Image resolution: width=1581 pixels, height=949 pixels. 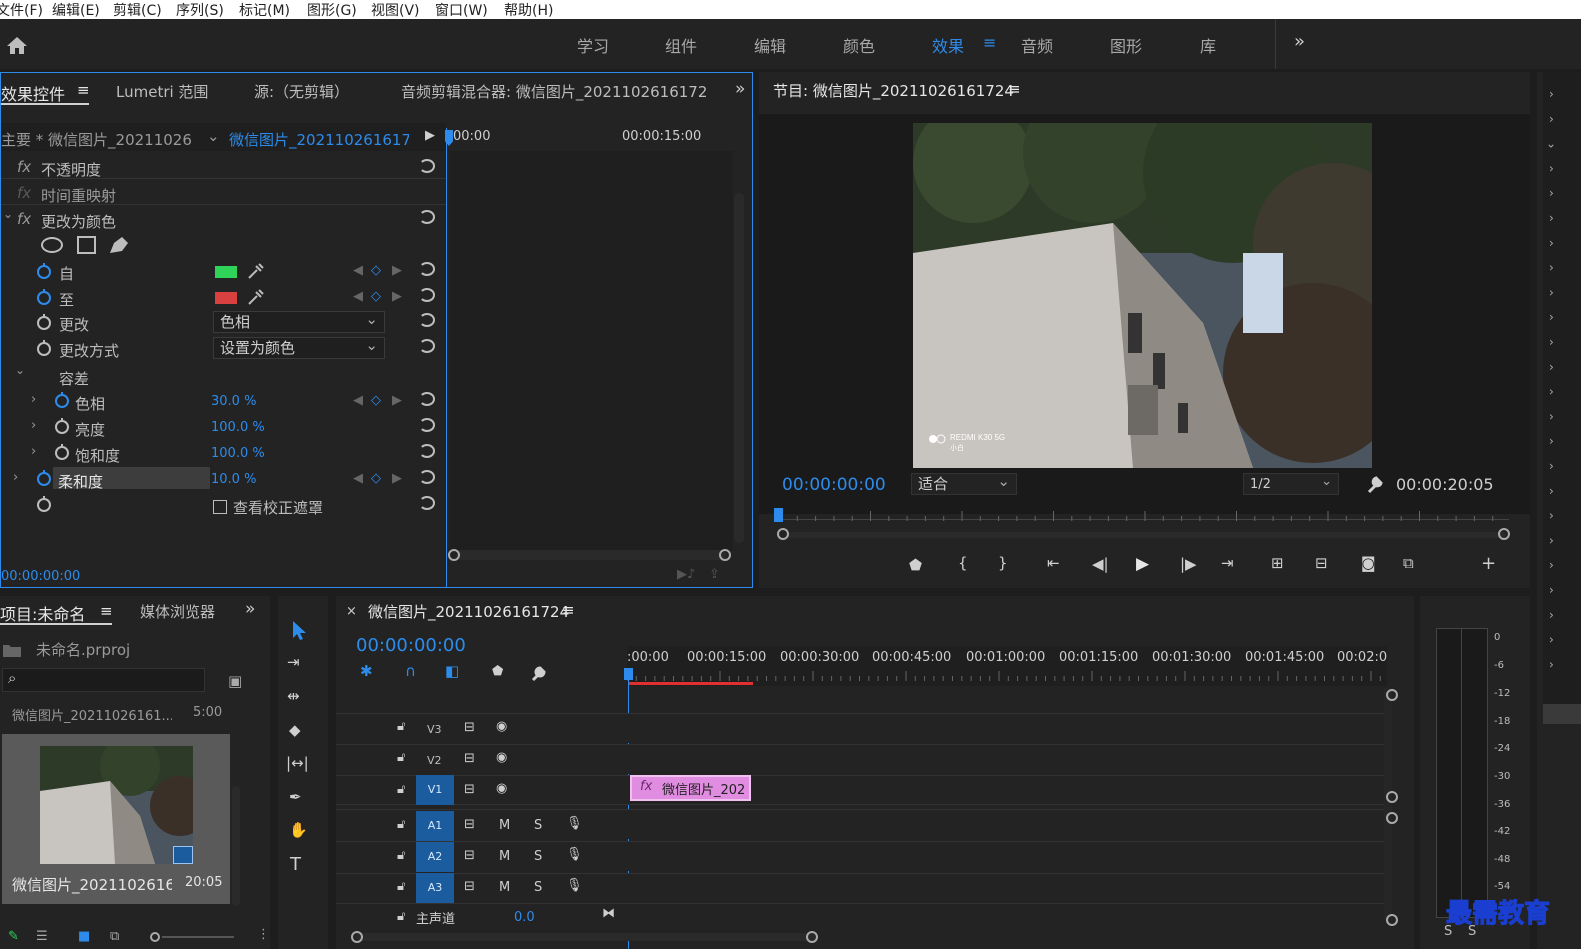 What do you see at coordinates (114, 936) in the screenshot?
I see `freeform-view-icon: ⧉` at bounding box center [114, 936].